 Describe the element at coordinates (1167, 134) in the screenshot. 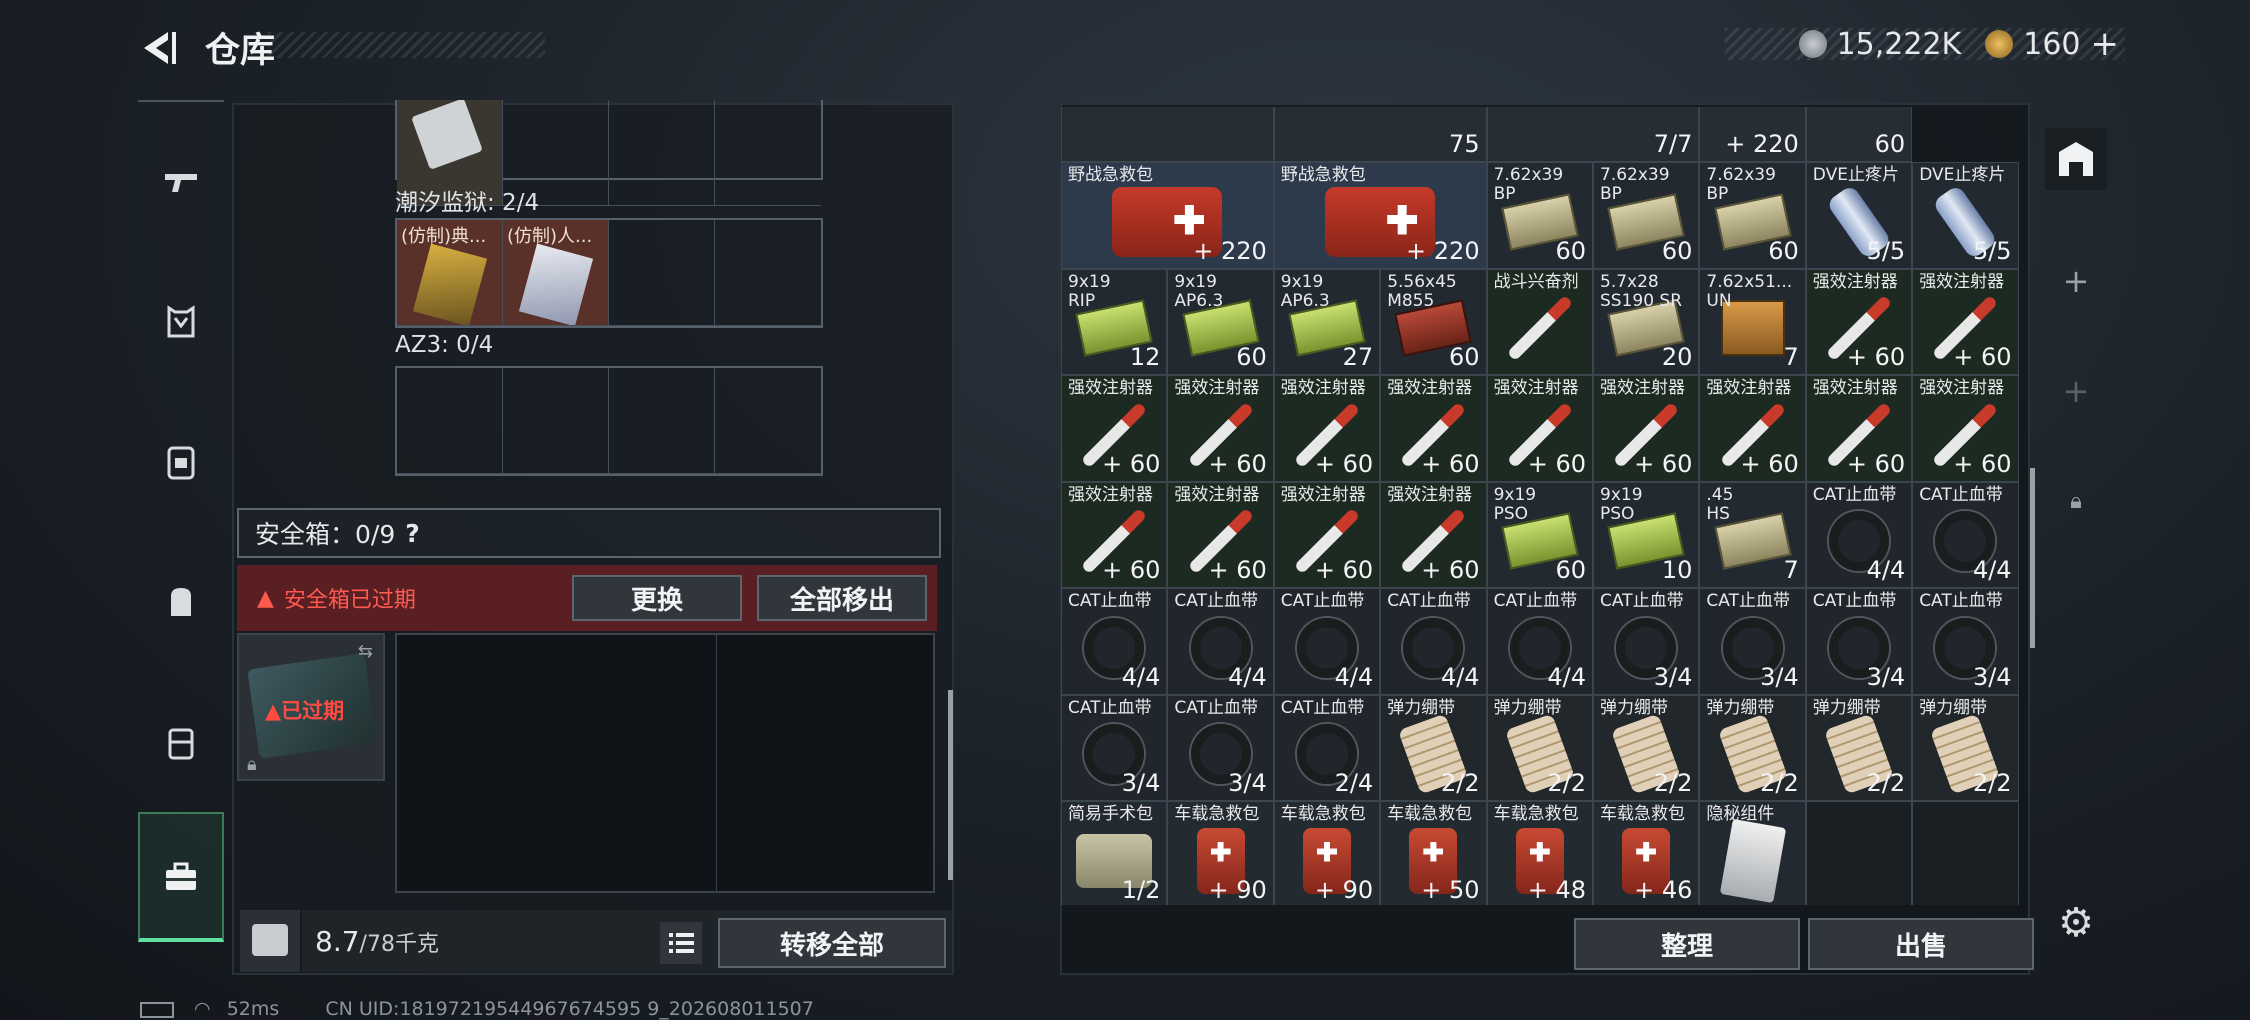

I see `stash-item` at that location.